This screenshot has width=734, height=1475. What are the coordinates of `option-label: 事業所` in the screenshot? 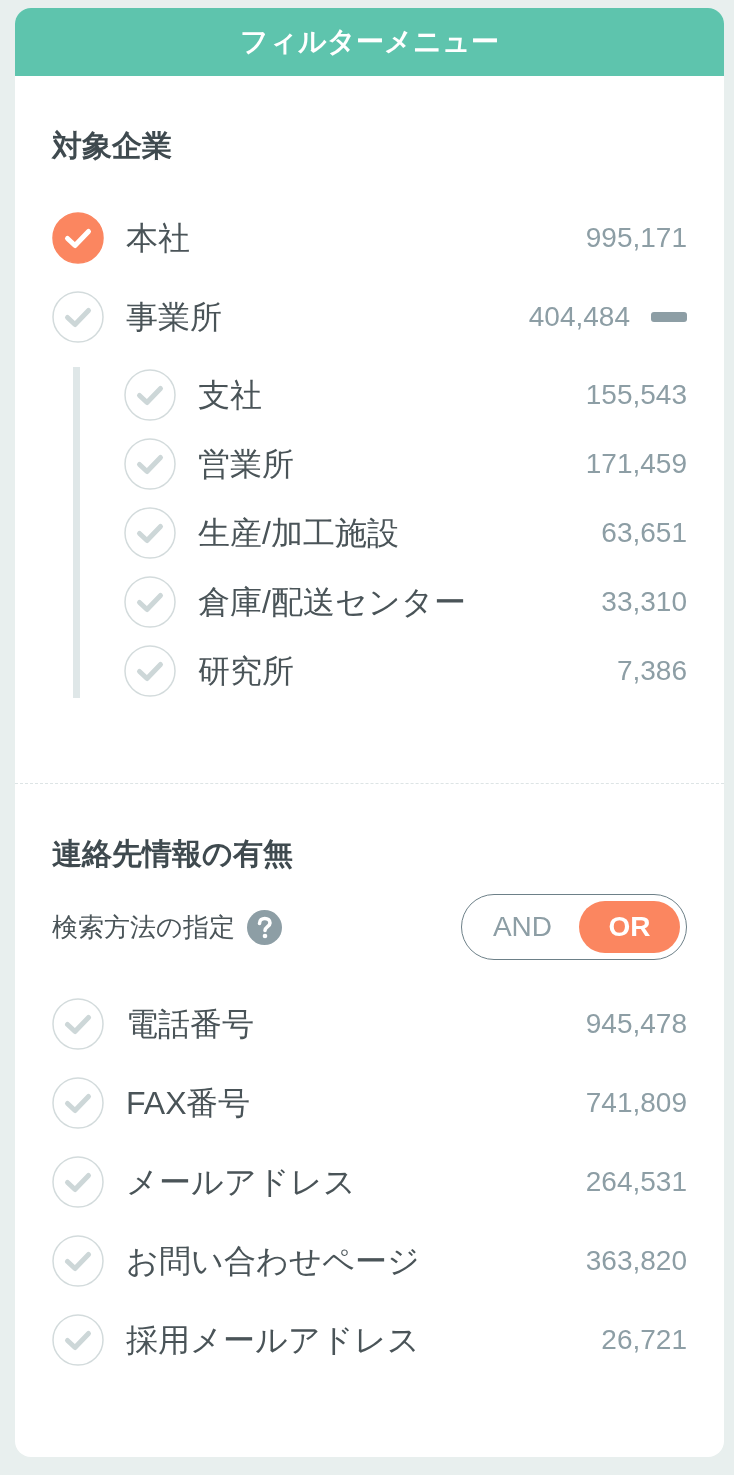 It's located at (174, 317).